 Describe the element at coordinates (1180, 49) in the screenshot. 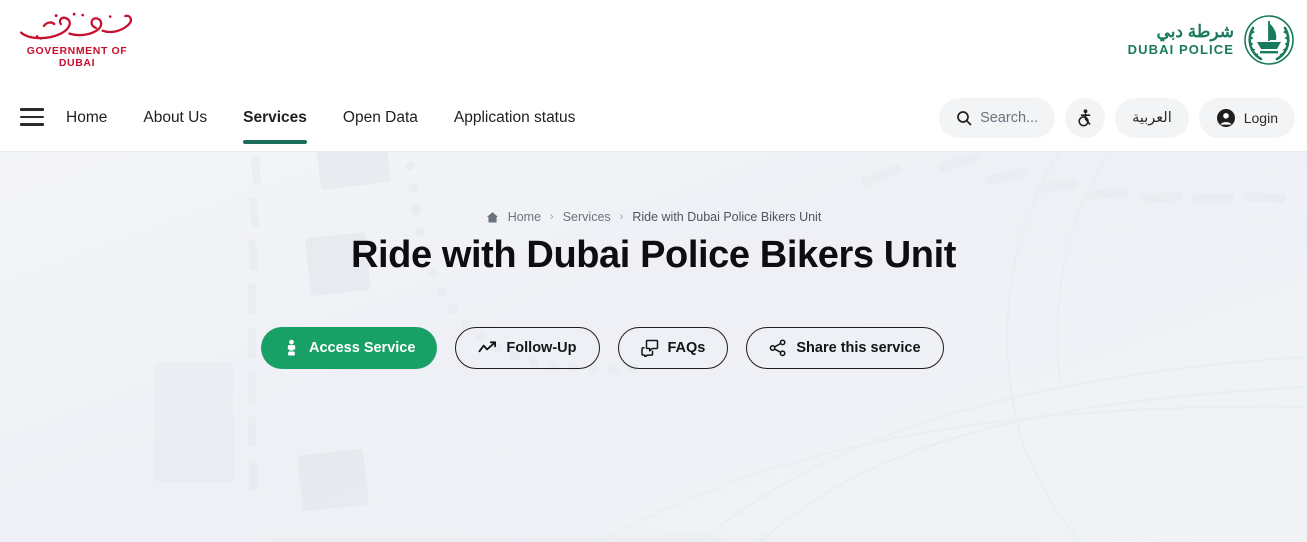

I see `dubai-police-english-label: DUBAI POLICE` at that location.